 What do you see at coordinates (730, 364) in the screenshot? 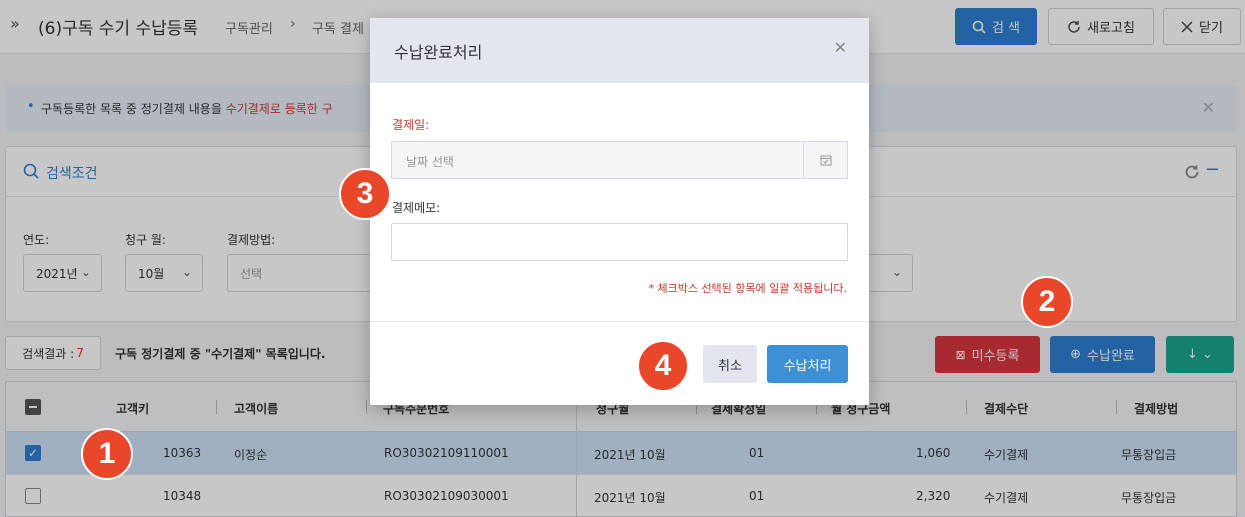
I see `cancel-button: 취소` at bounding box center [730, 364].